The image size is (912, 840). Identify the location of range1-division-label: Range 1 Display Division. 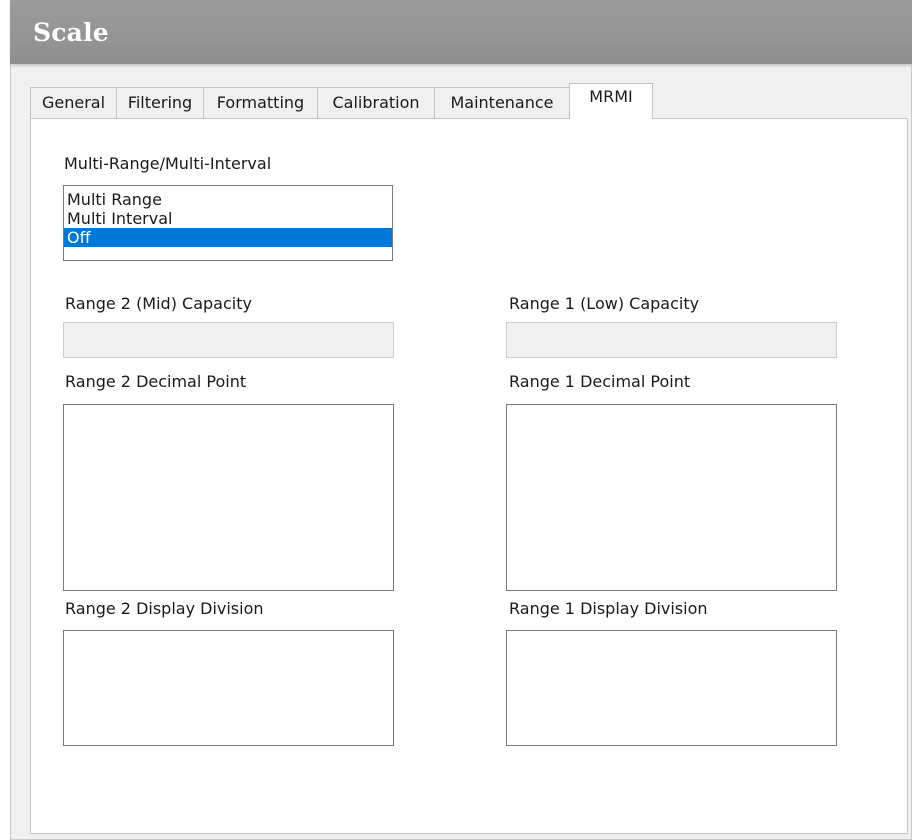
(608, 608).